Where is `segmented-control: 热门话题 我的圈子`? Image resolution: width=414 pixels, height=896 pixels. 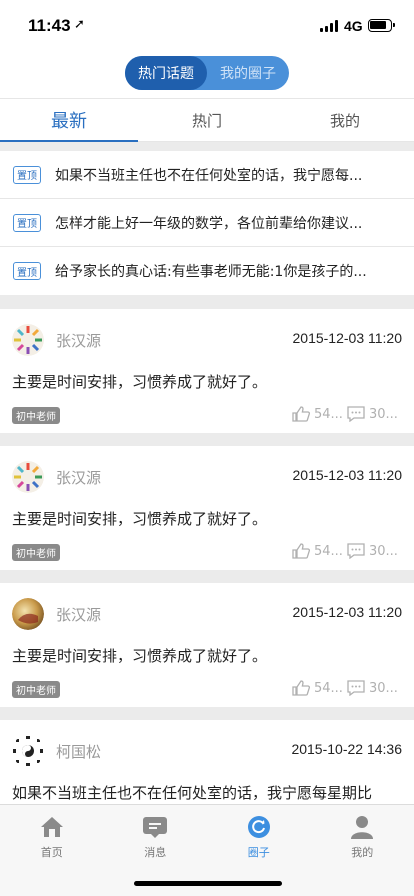
segmented-control: 热门话题 我的圈子 is located at coordinates (207, 73).